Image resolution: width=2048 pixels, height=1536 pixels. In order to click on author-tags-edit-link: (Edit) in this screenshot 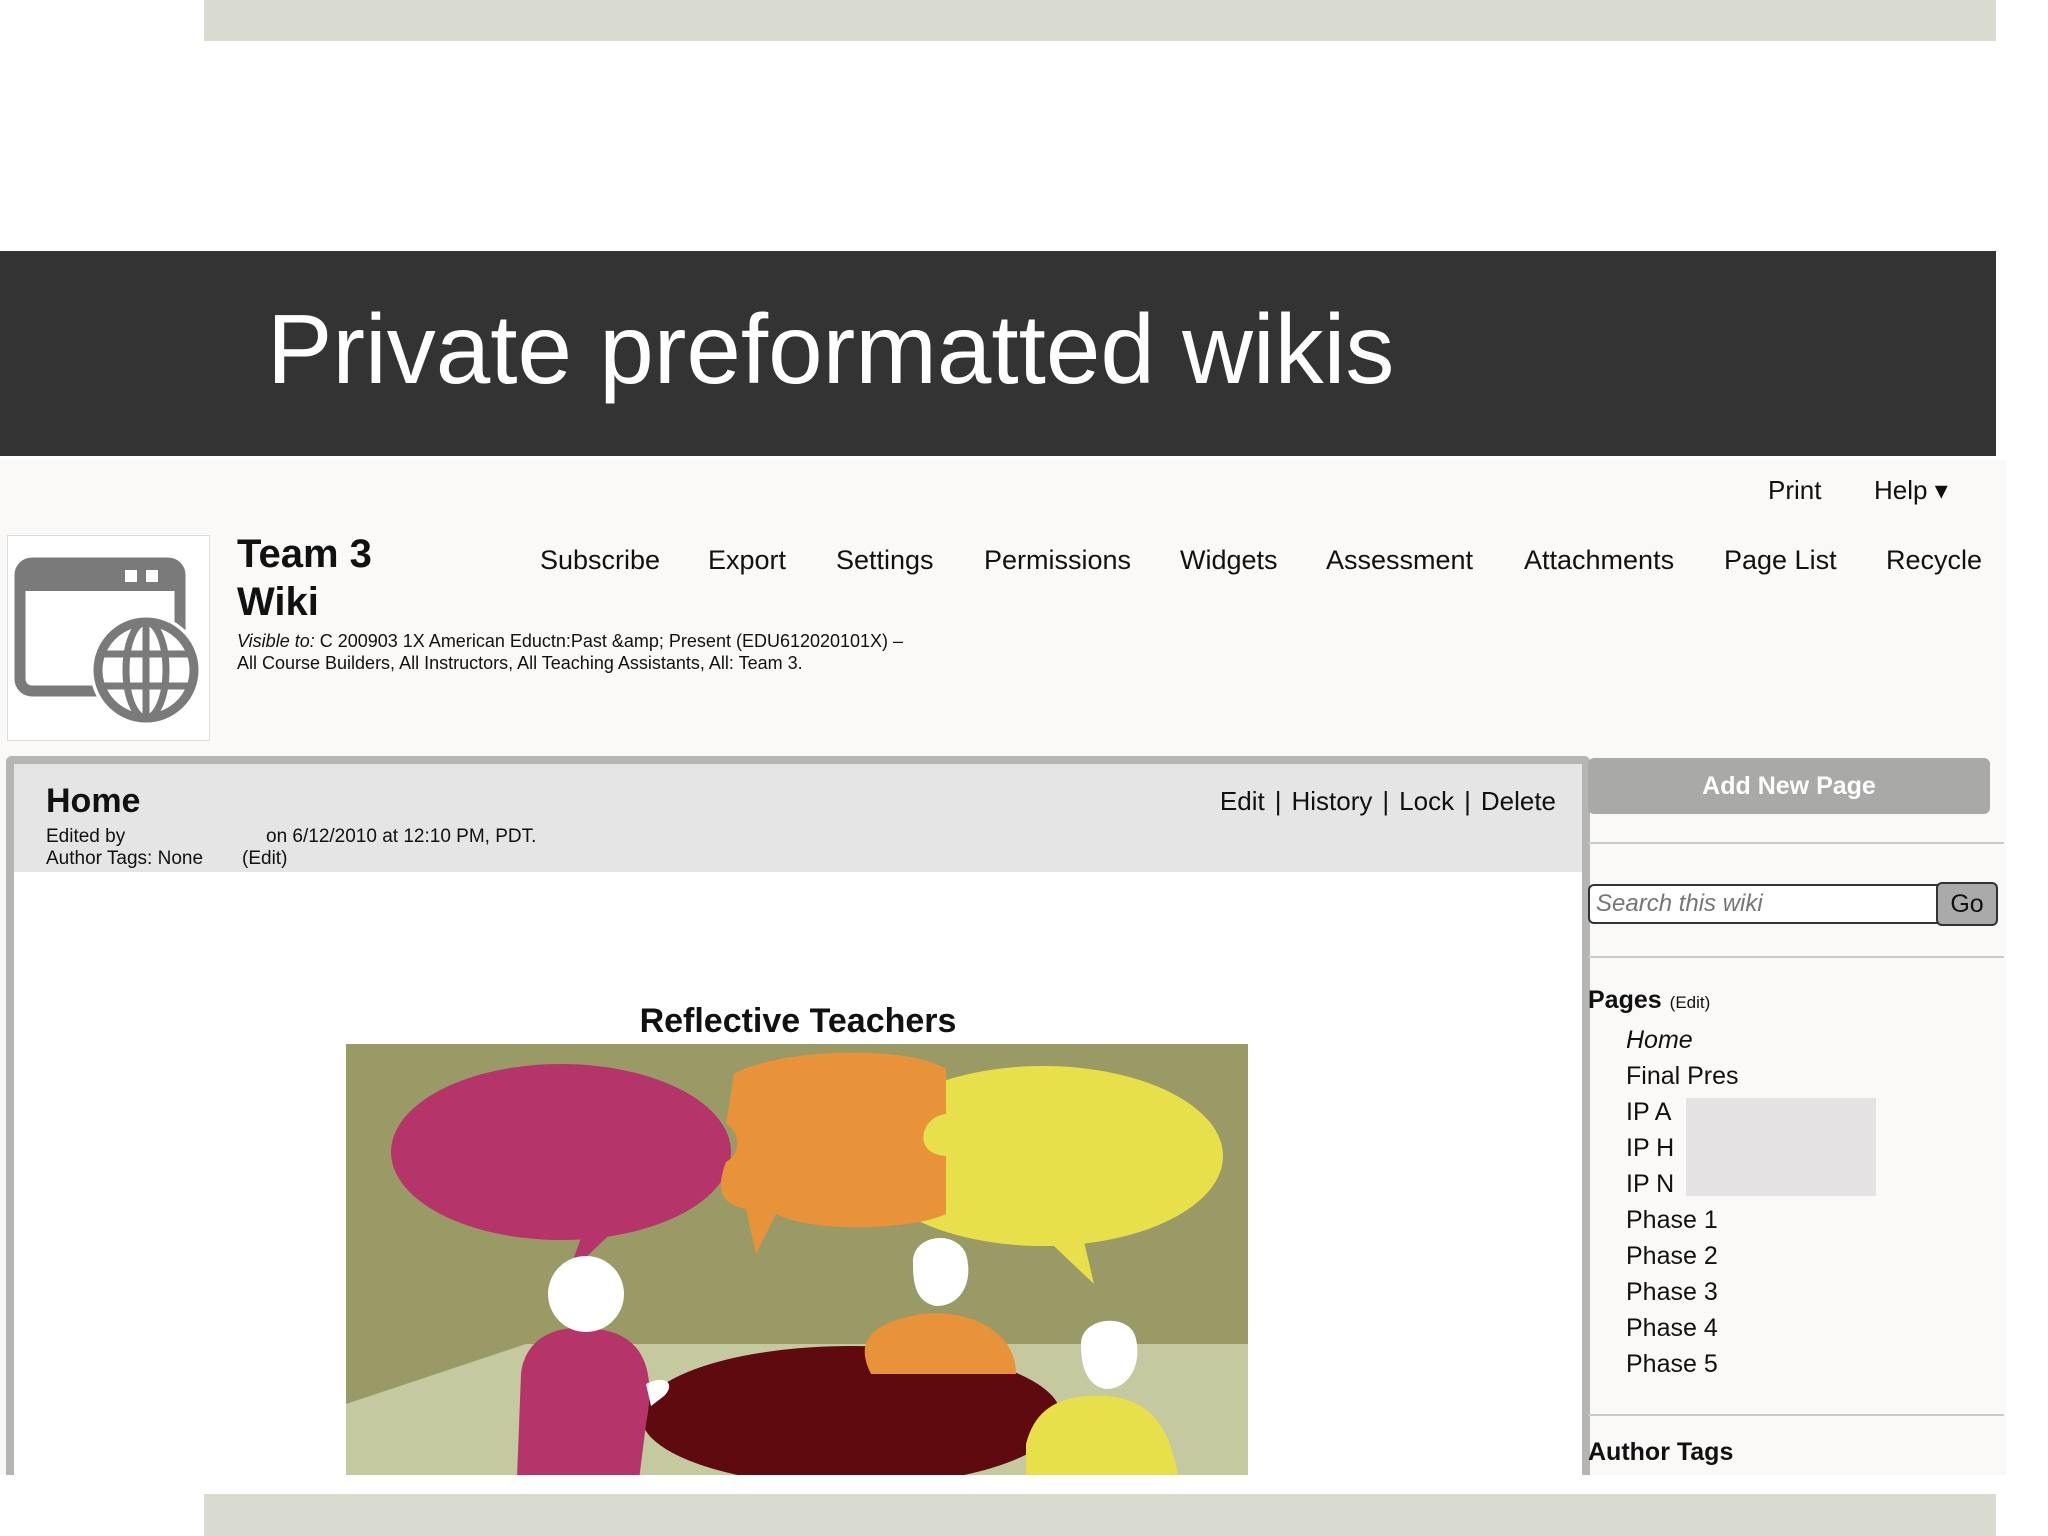, I will do `click(264, 859)`.